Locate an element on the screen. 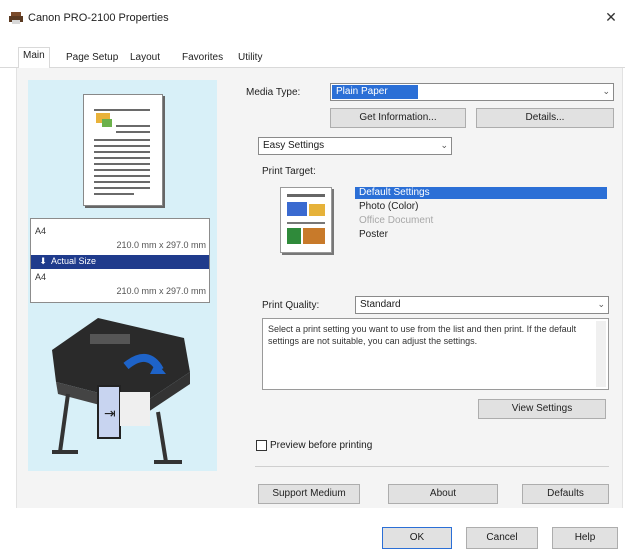  scaling-row: ⬇ Actual Size is located at coordinates (120, 262).